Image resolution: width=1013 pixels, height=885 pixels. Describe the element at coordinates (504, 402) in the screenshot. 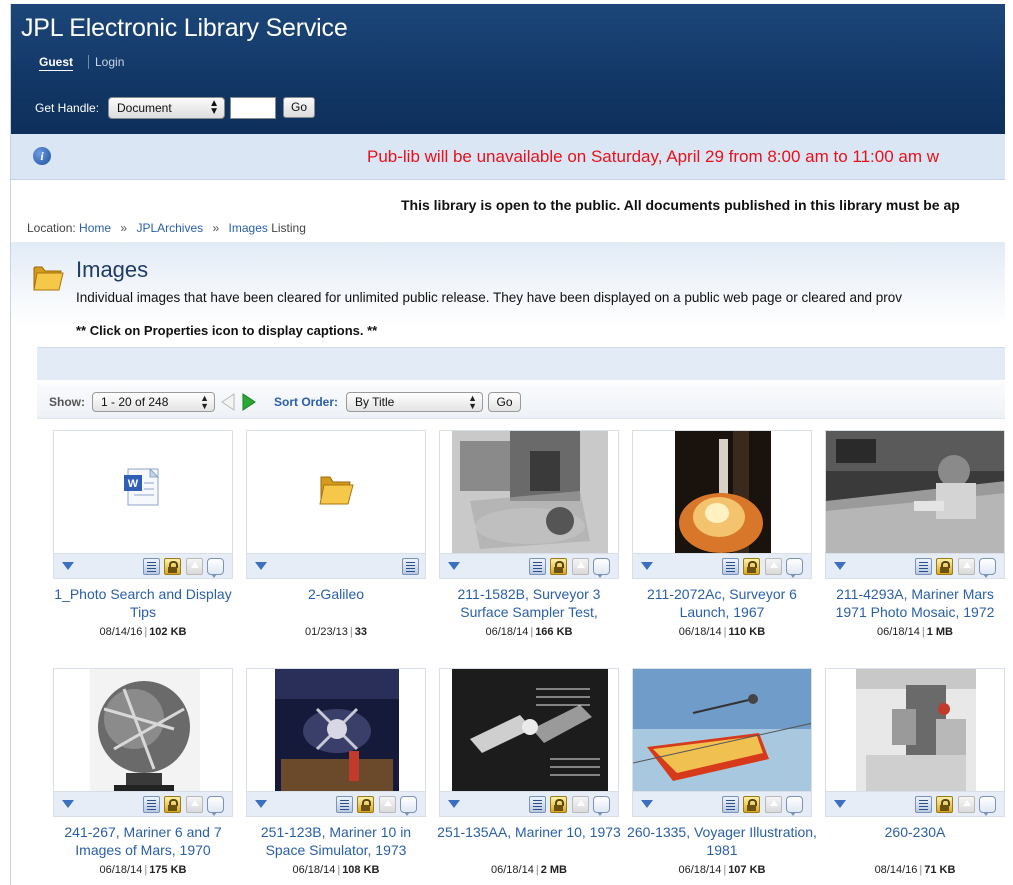

I see `sort-go-button: Go` at that location.